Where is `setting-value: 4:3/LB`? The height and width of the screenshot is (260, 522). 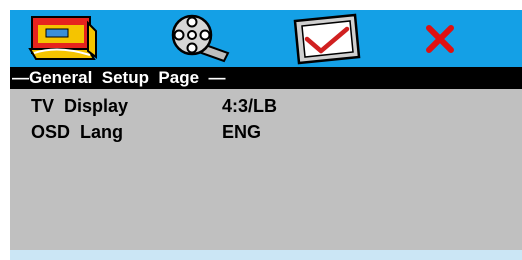 setting-value: 4:3/LB is located at coordinates (250, 106).